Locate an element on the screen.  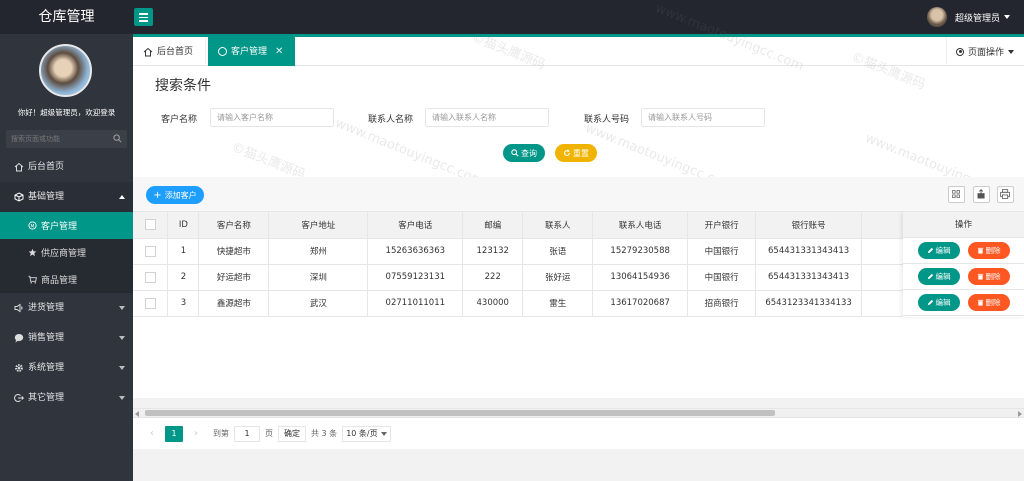
cell-address: 郑州 is located at coordinates (318, 251).